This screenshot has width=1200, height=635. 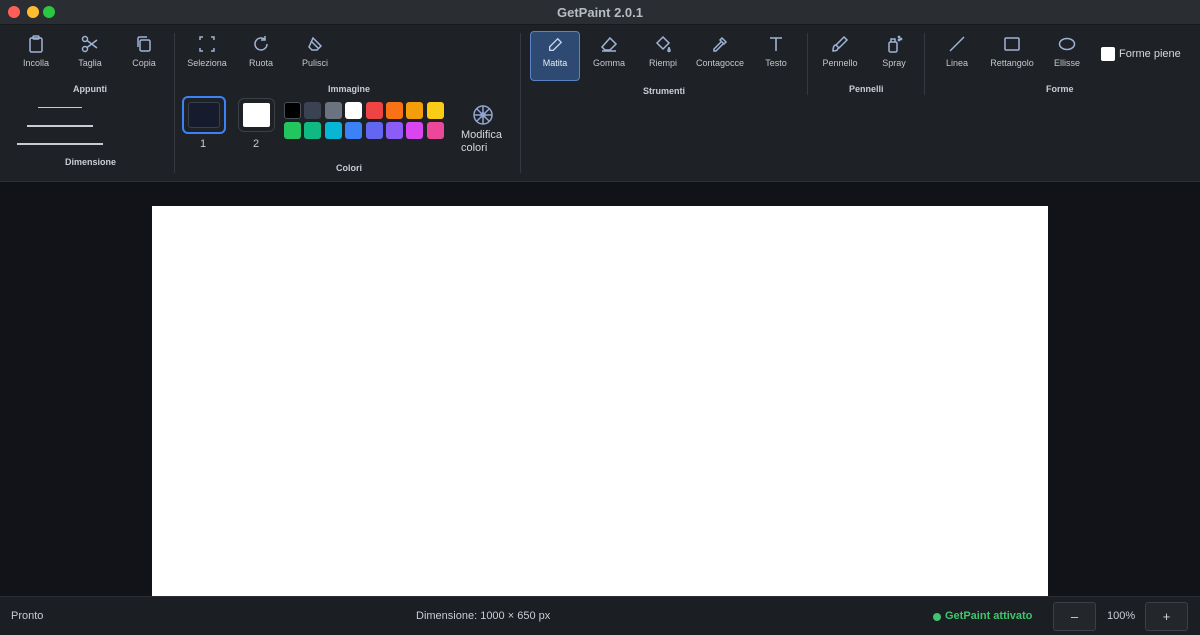 I want to click on selection-icon, so click(x=207, y=44).